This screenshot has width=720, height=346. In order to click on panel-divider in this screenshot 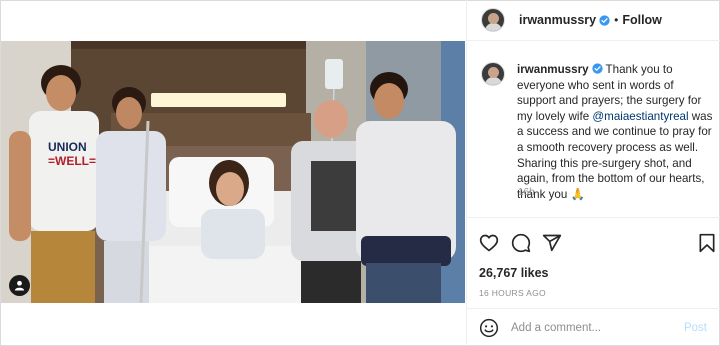, I will do `click(466, 173)`.